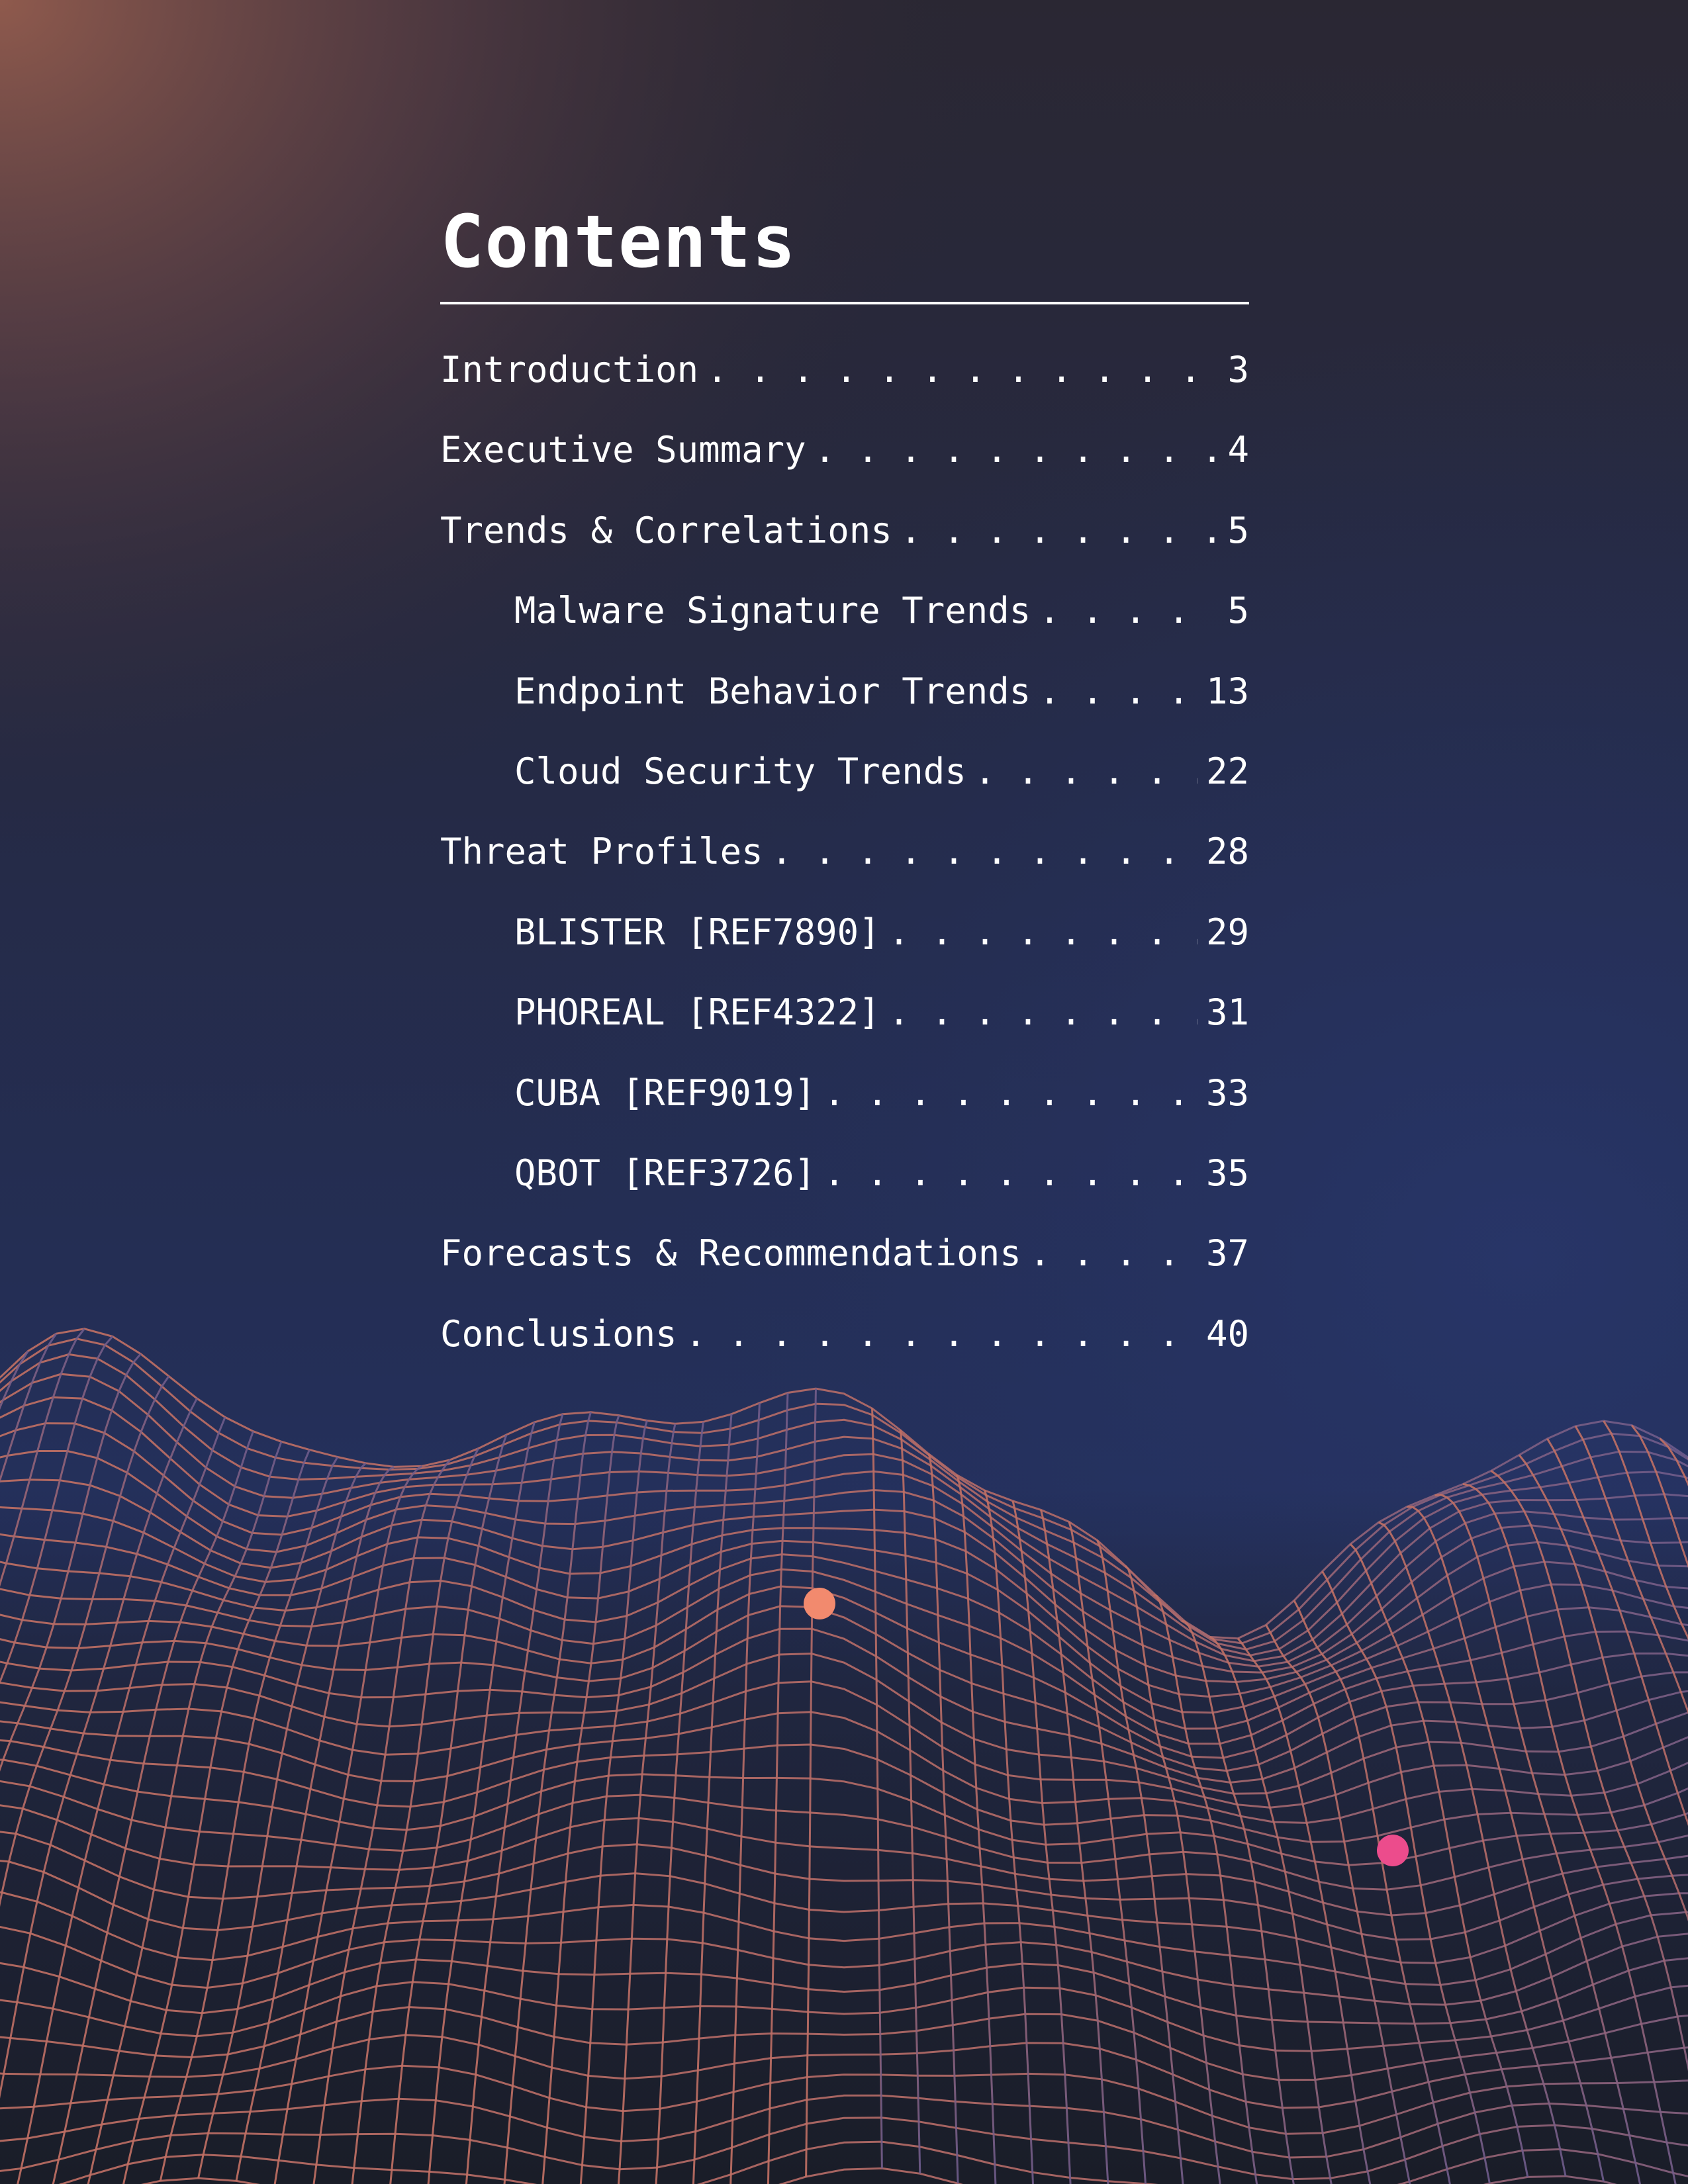 The image size is (1688, 2184). I want to click on title-divider, so click(844, 303).